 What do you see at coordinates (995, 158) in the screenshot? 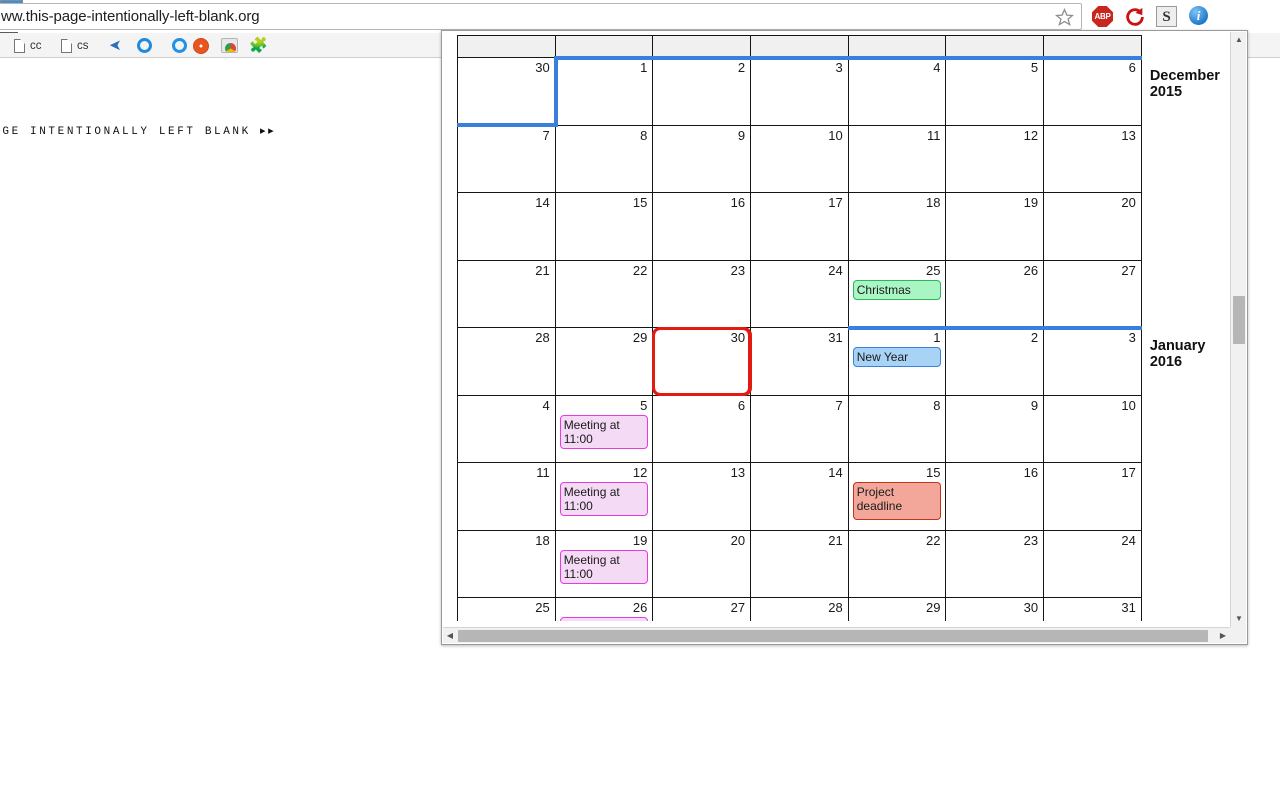
I see `calendar-day-cell: 12` at bounding box center [995, 158].